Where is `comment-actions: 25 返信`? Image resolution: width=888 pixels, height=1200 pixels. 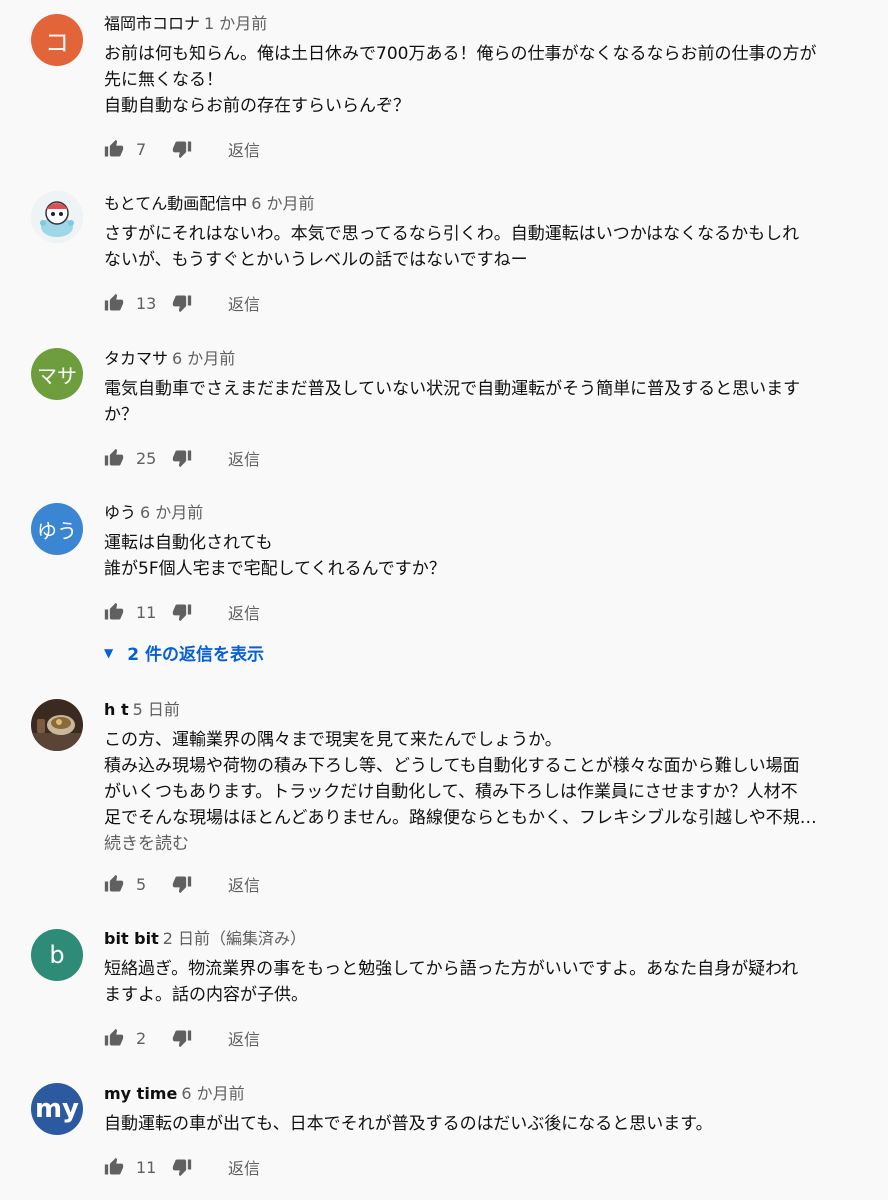
comment-actions: 25 返信 is located at coordinates (182, 458).